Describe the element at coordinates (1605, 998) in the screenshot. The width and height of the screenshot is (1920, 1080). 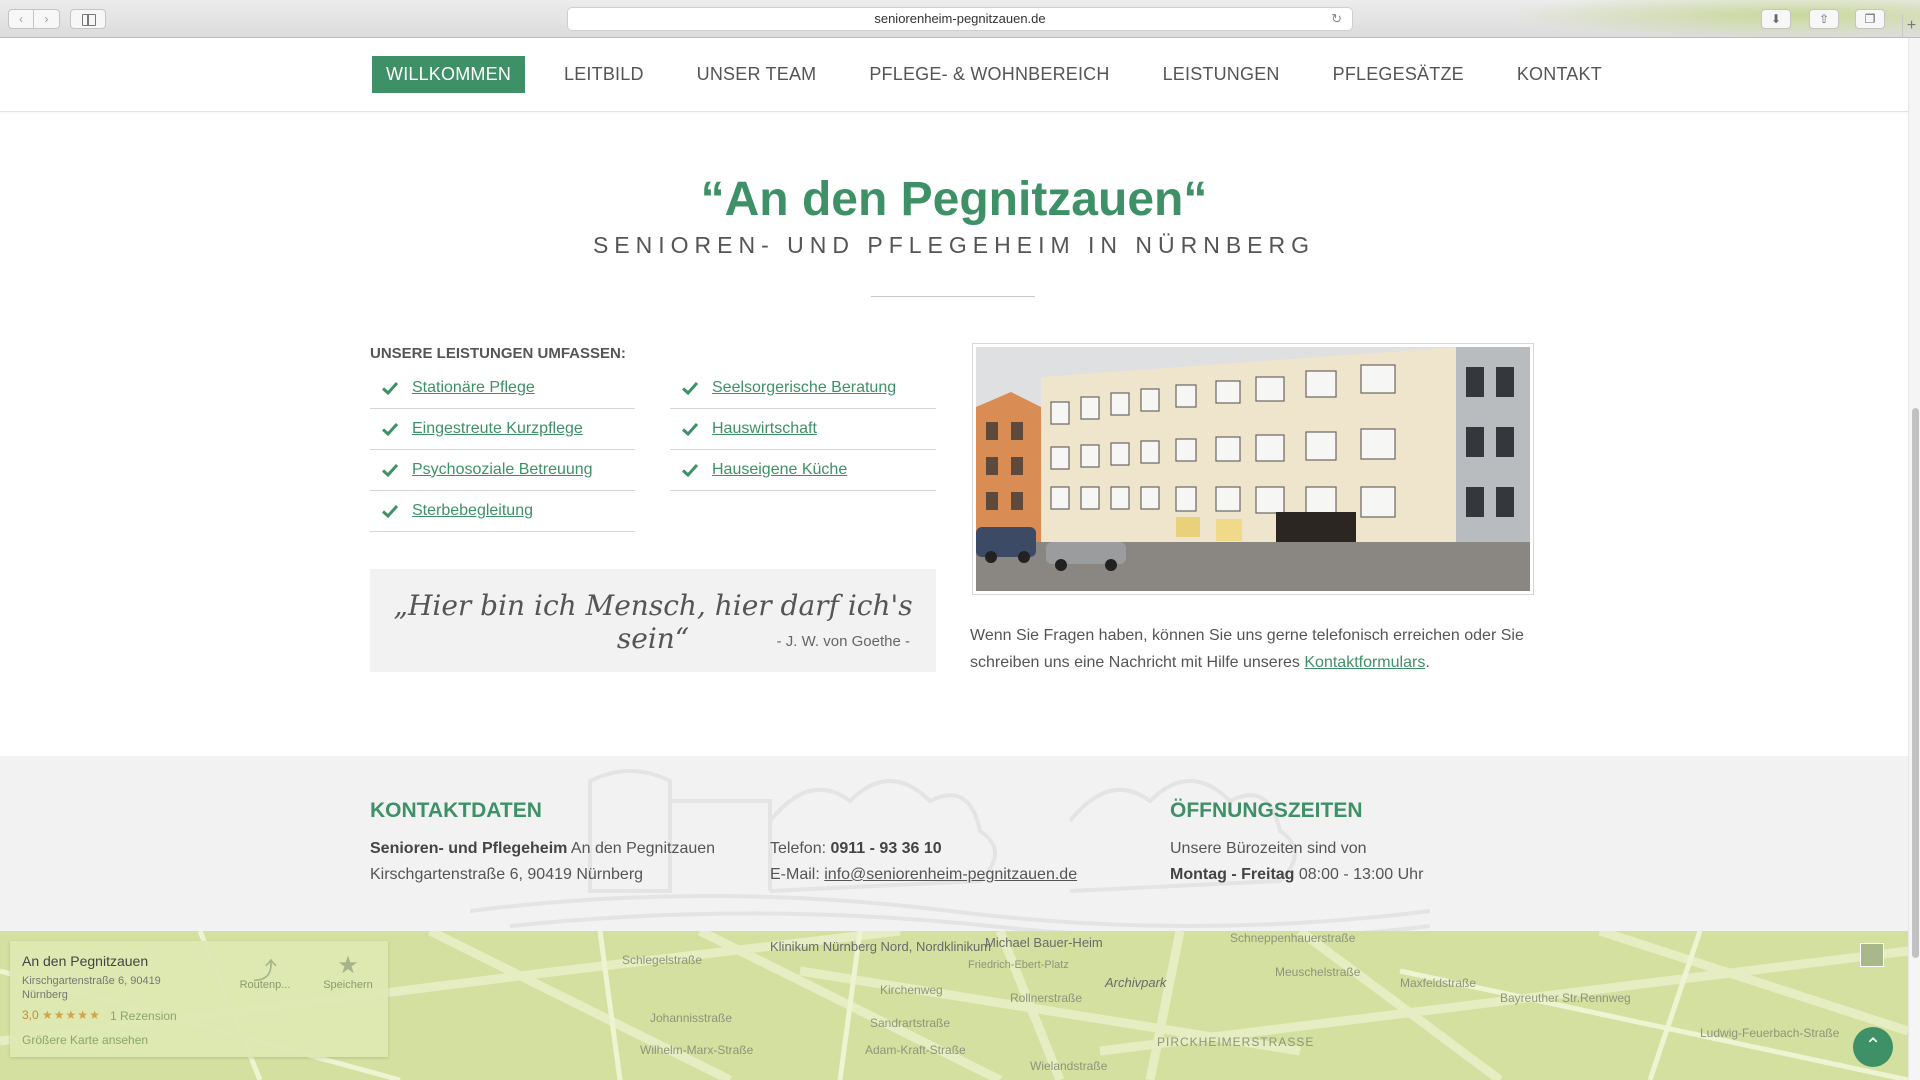
I see `map-label-rennweg: Rennweg` at that location.